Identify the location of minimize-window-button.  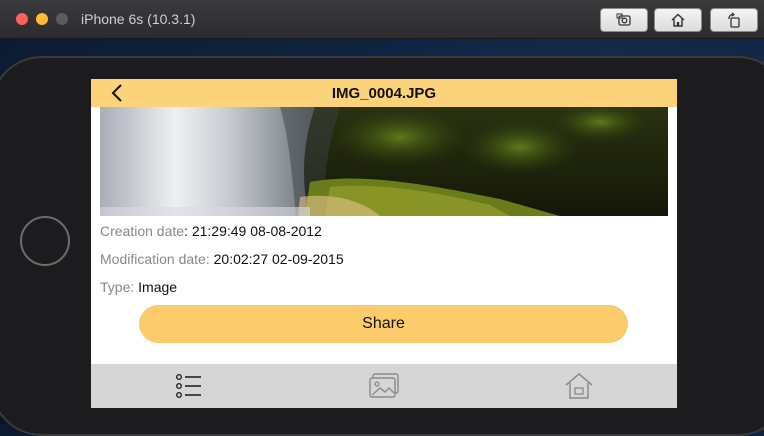
(42, 19).